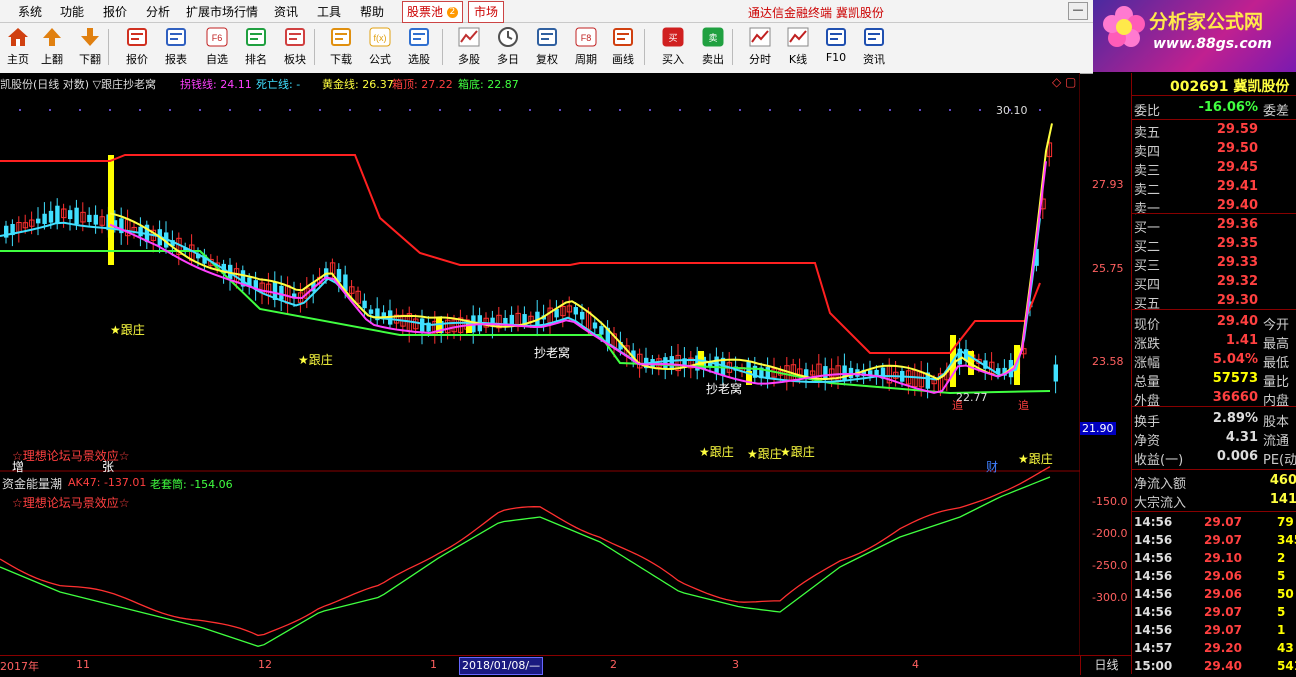  What do you see at coordinates (623, 47) in the screenshot?
I see `toolbar-button-draw-line: 画线` at bounding box center [623, 47].